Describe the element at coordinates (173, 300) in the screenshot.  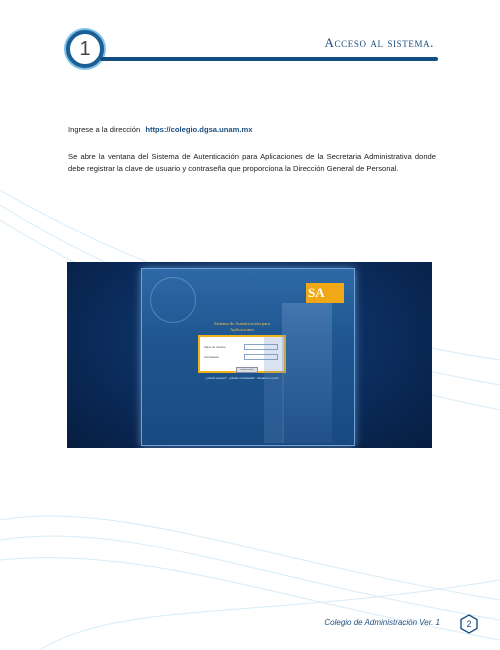
I see `unam-seal-icon` at that location.